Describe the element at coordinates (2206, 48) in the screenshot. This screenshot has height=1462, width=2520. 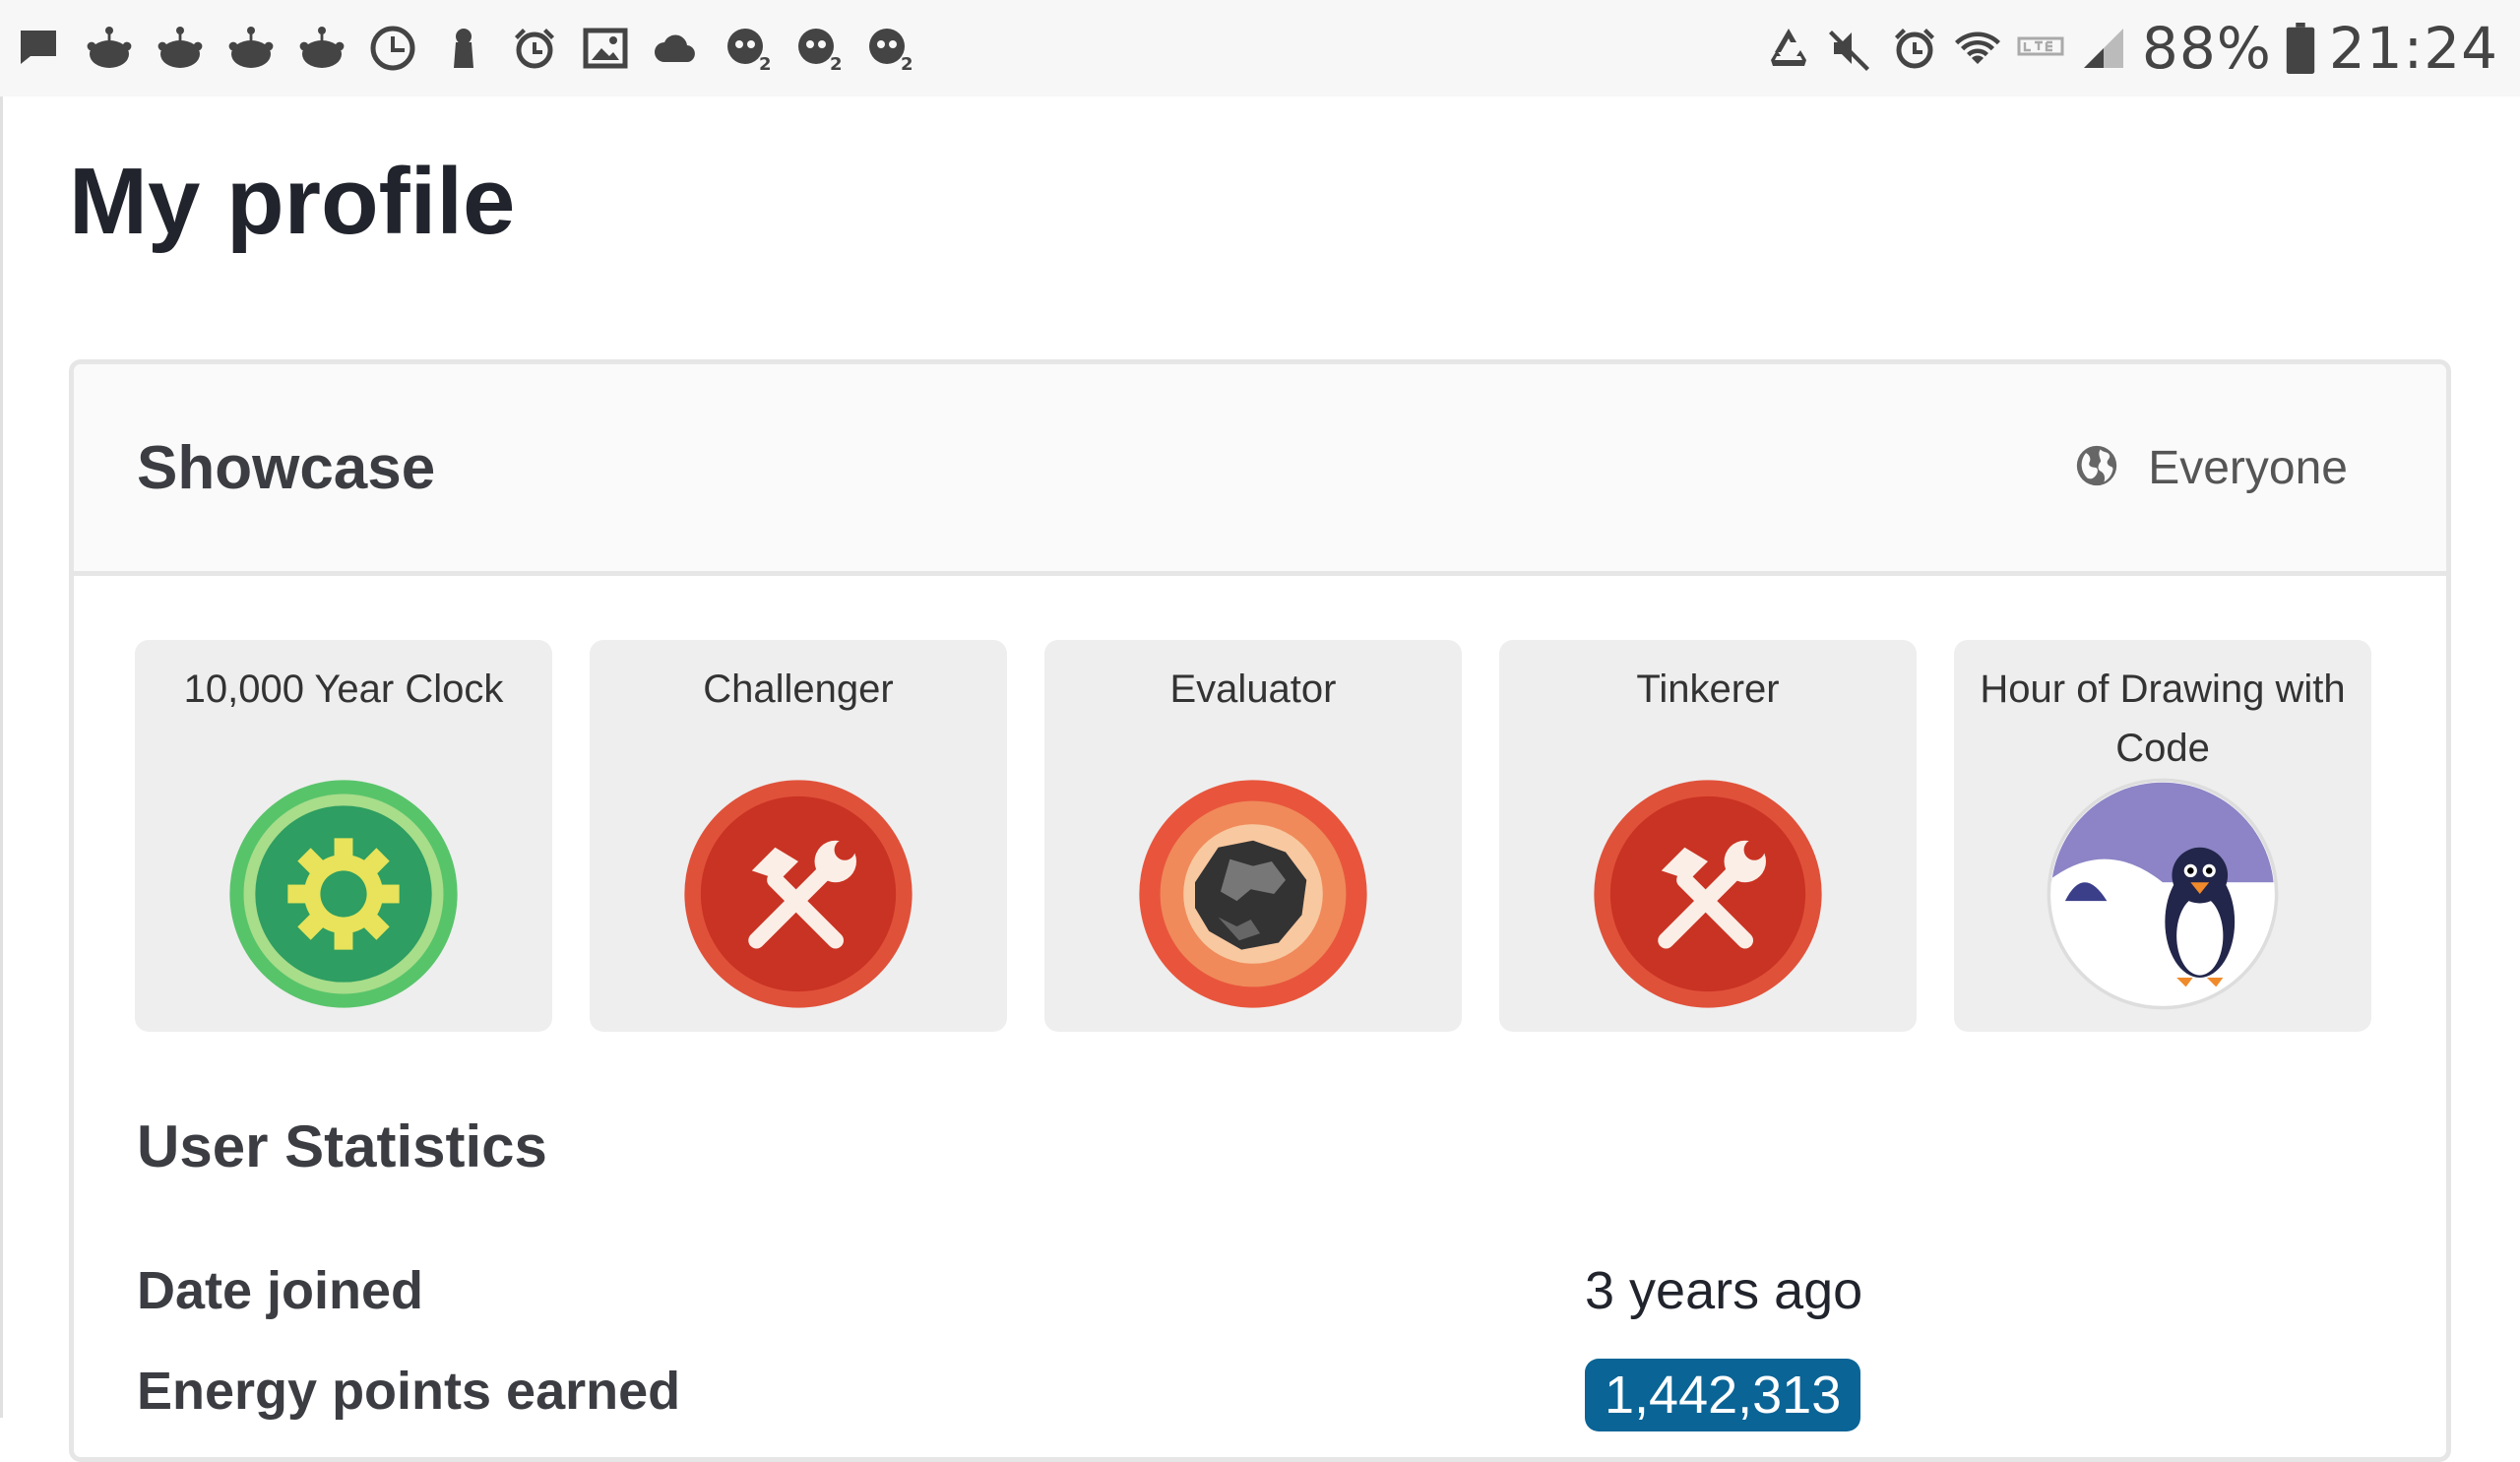
I see `battery-percent: 88%` at that location.